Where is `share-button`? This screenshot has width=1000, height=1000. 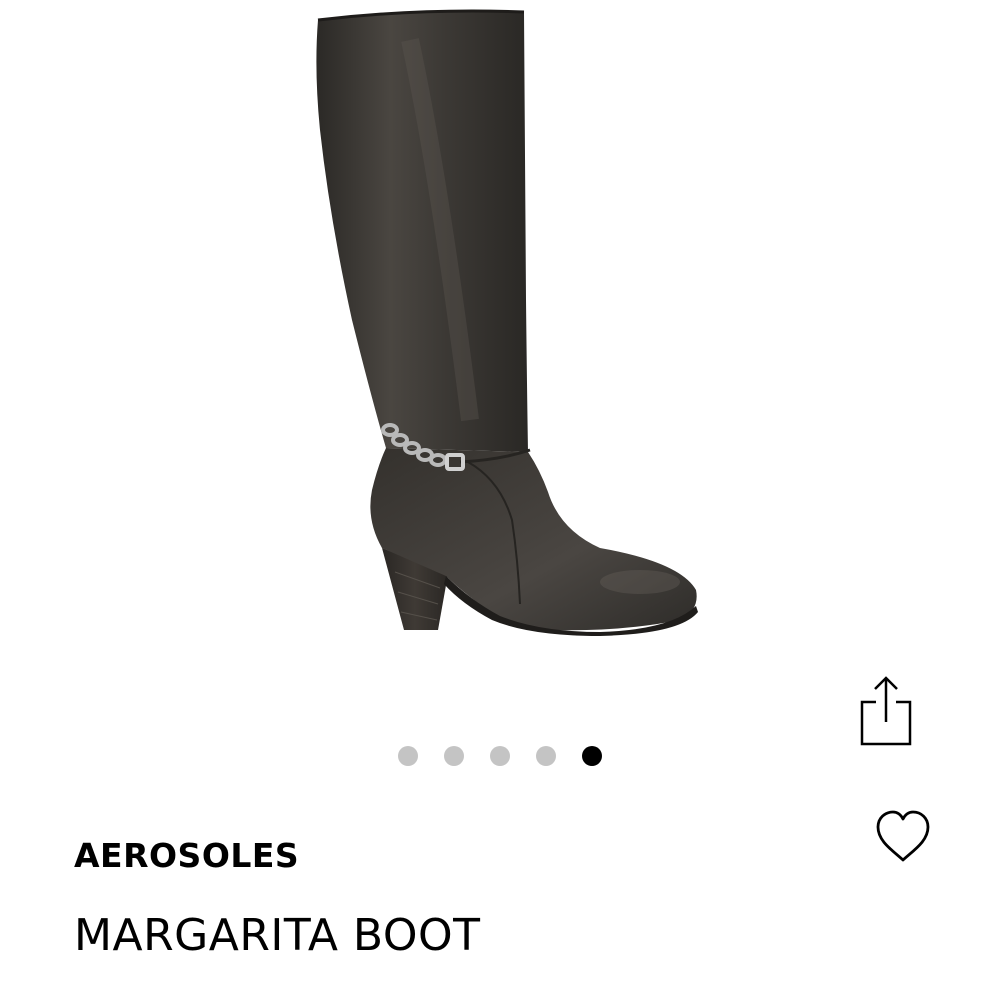
share-button is located at coordinates (887, 712).